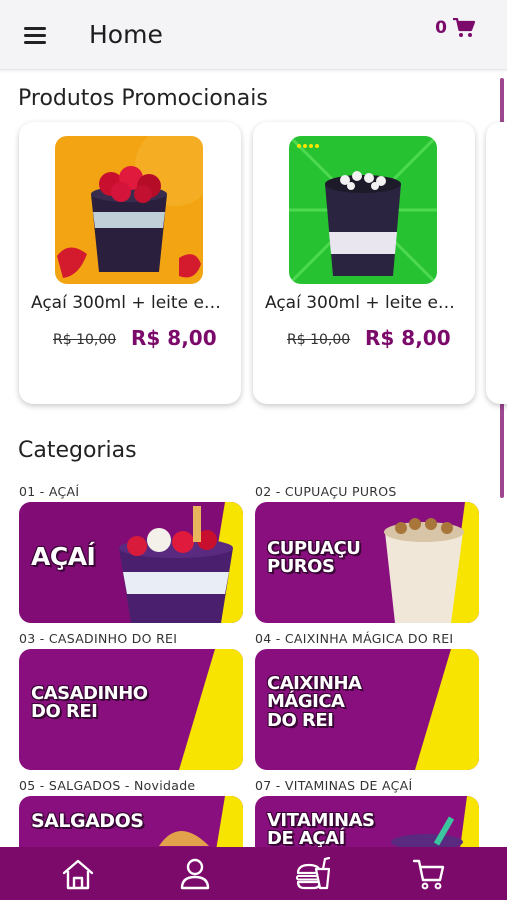 The height and width of the screenshot is (900, 507). I want to click on cart-count-badge: 0, so click(441, 28).